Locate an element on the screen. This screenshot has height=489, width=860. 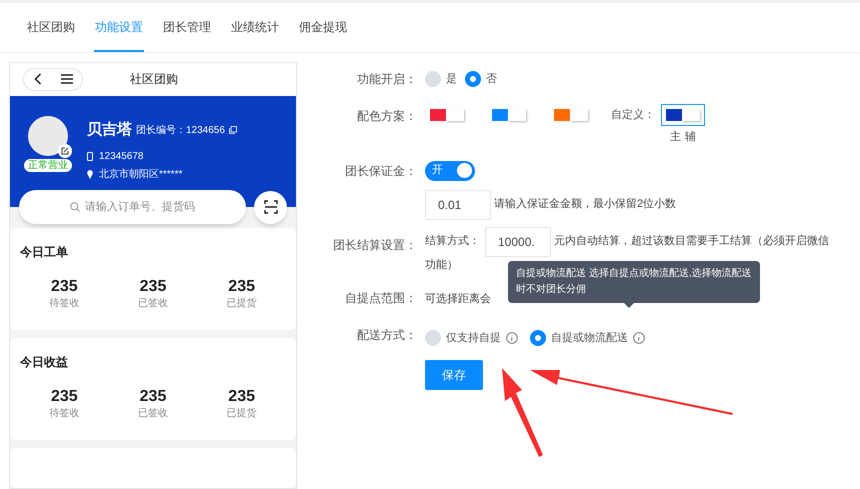
option-label: 否 is located at coordinates (491, 79).